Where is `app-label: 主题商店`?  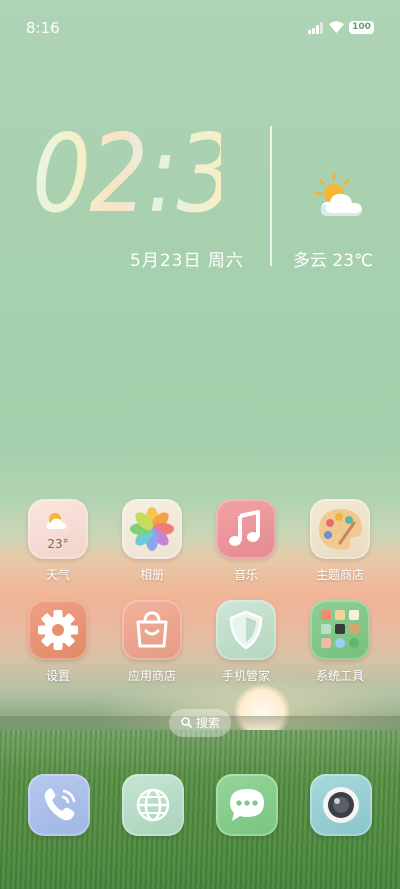 app-label: 主题商店 is located at coordinates (339, 575).